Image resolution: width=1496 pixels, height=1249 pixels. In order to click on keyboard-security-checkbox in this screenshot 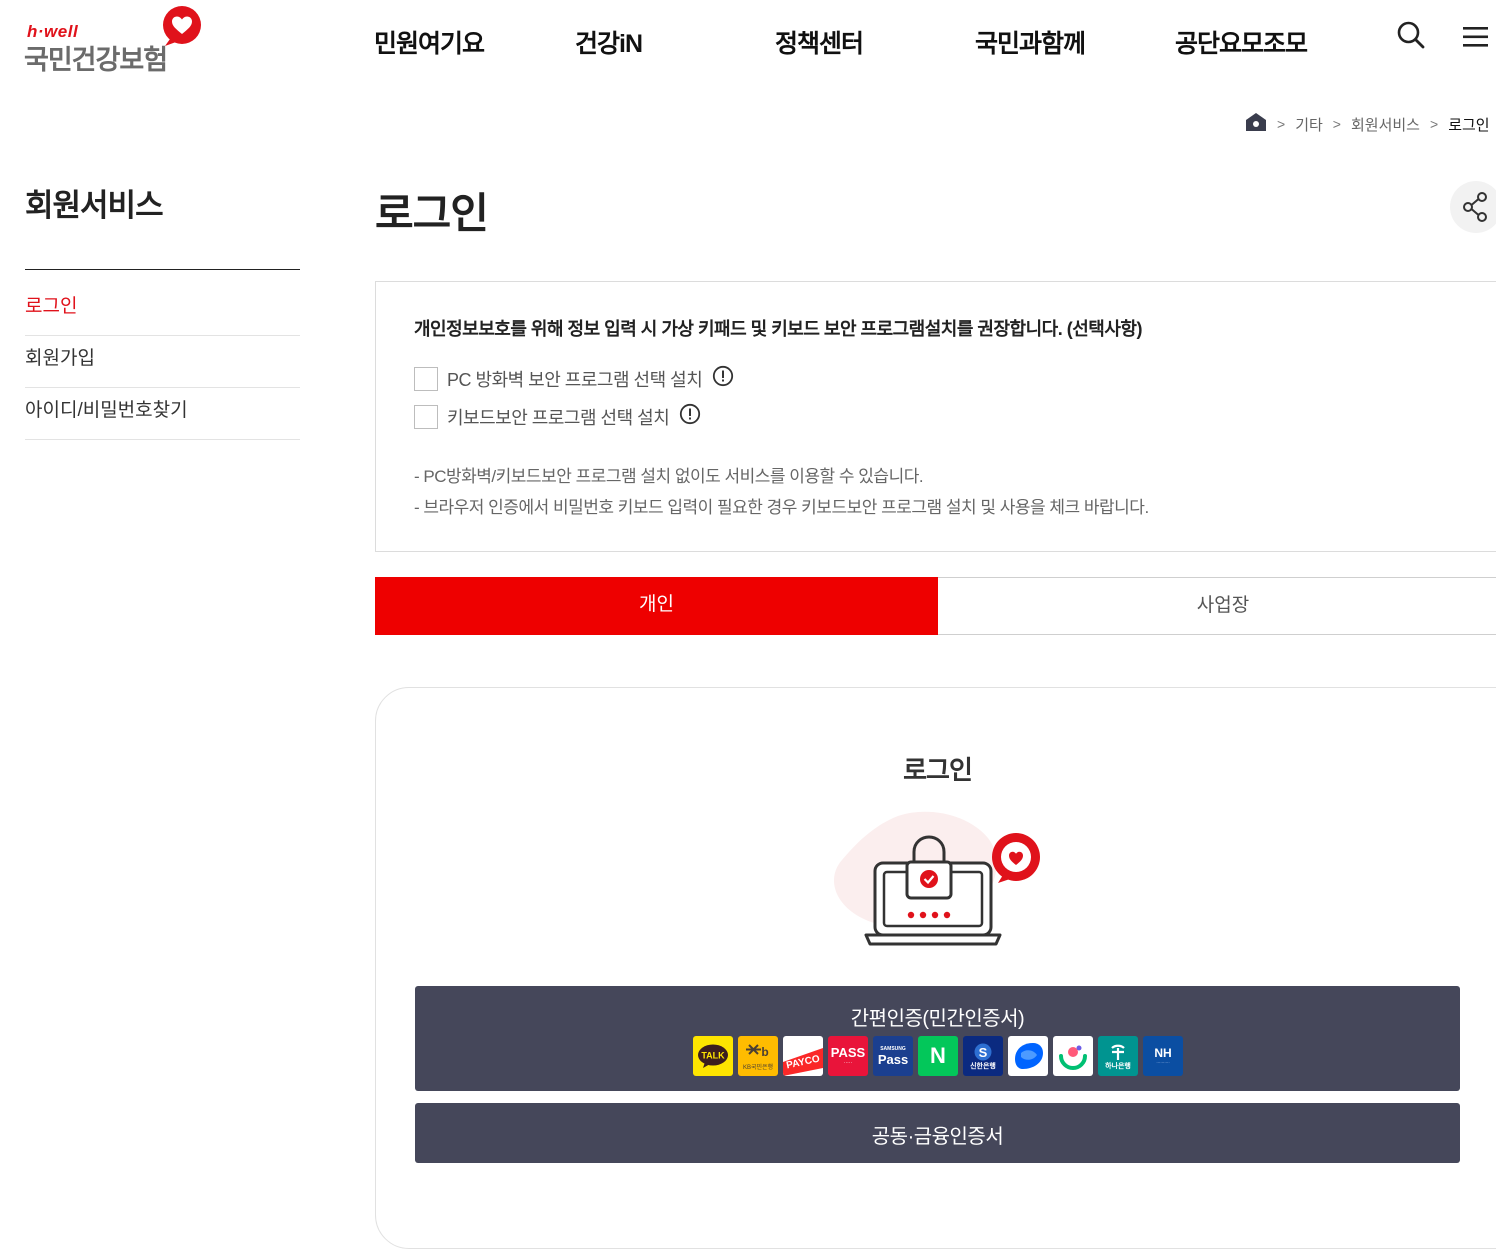, I will do `click(426, 416)`.